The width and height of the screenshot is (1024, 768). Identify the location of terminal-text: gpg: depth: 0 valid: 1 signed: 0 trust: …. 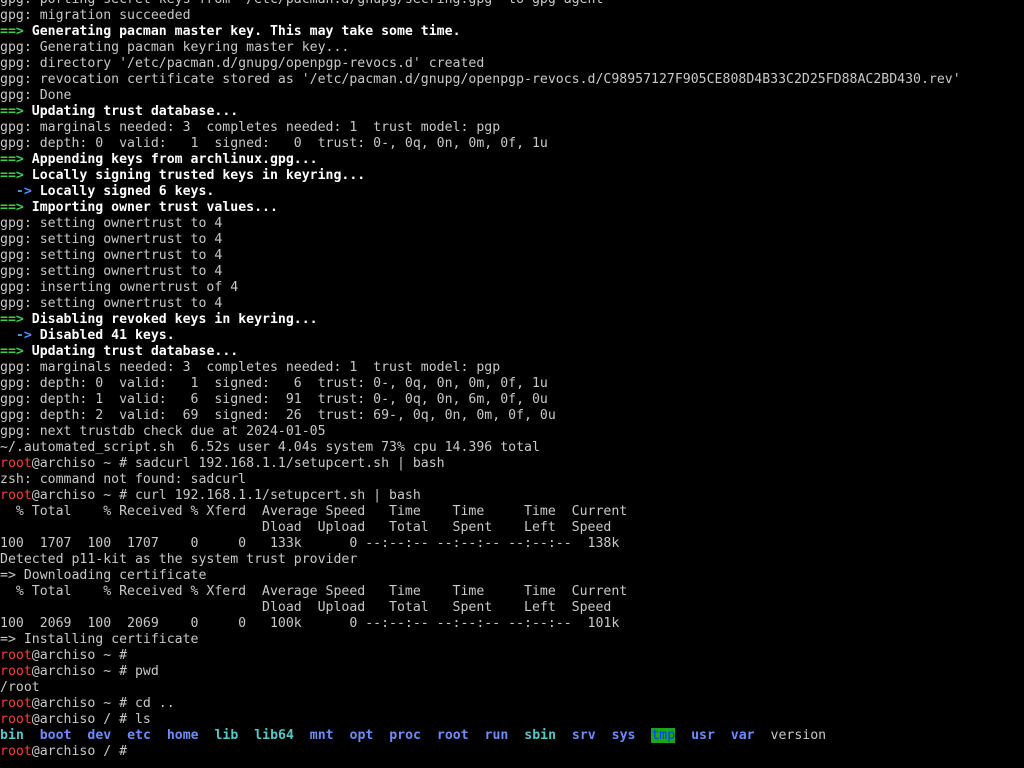
(274, 143).